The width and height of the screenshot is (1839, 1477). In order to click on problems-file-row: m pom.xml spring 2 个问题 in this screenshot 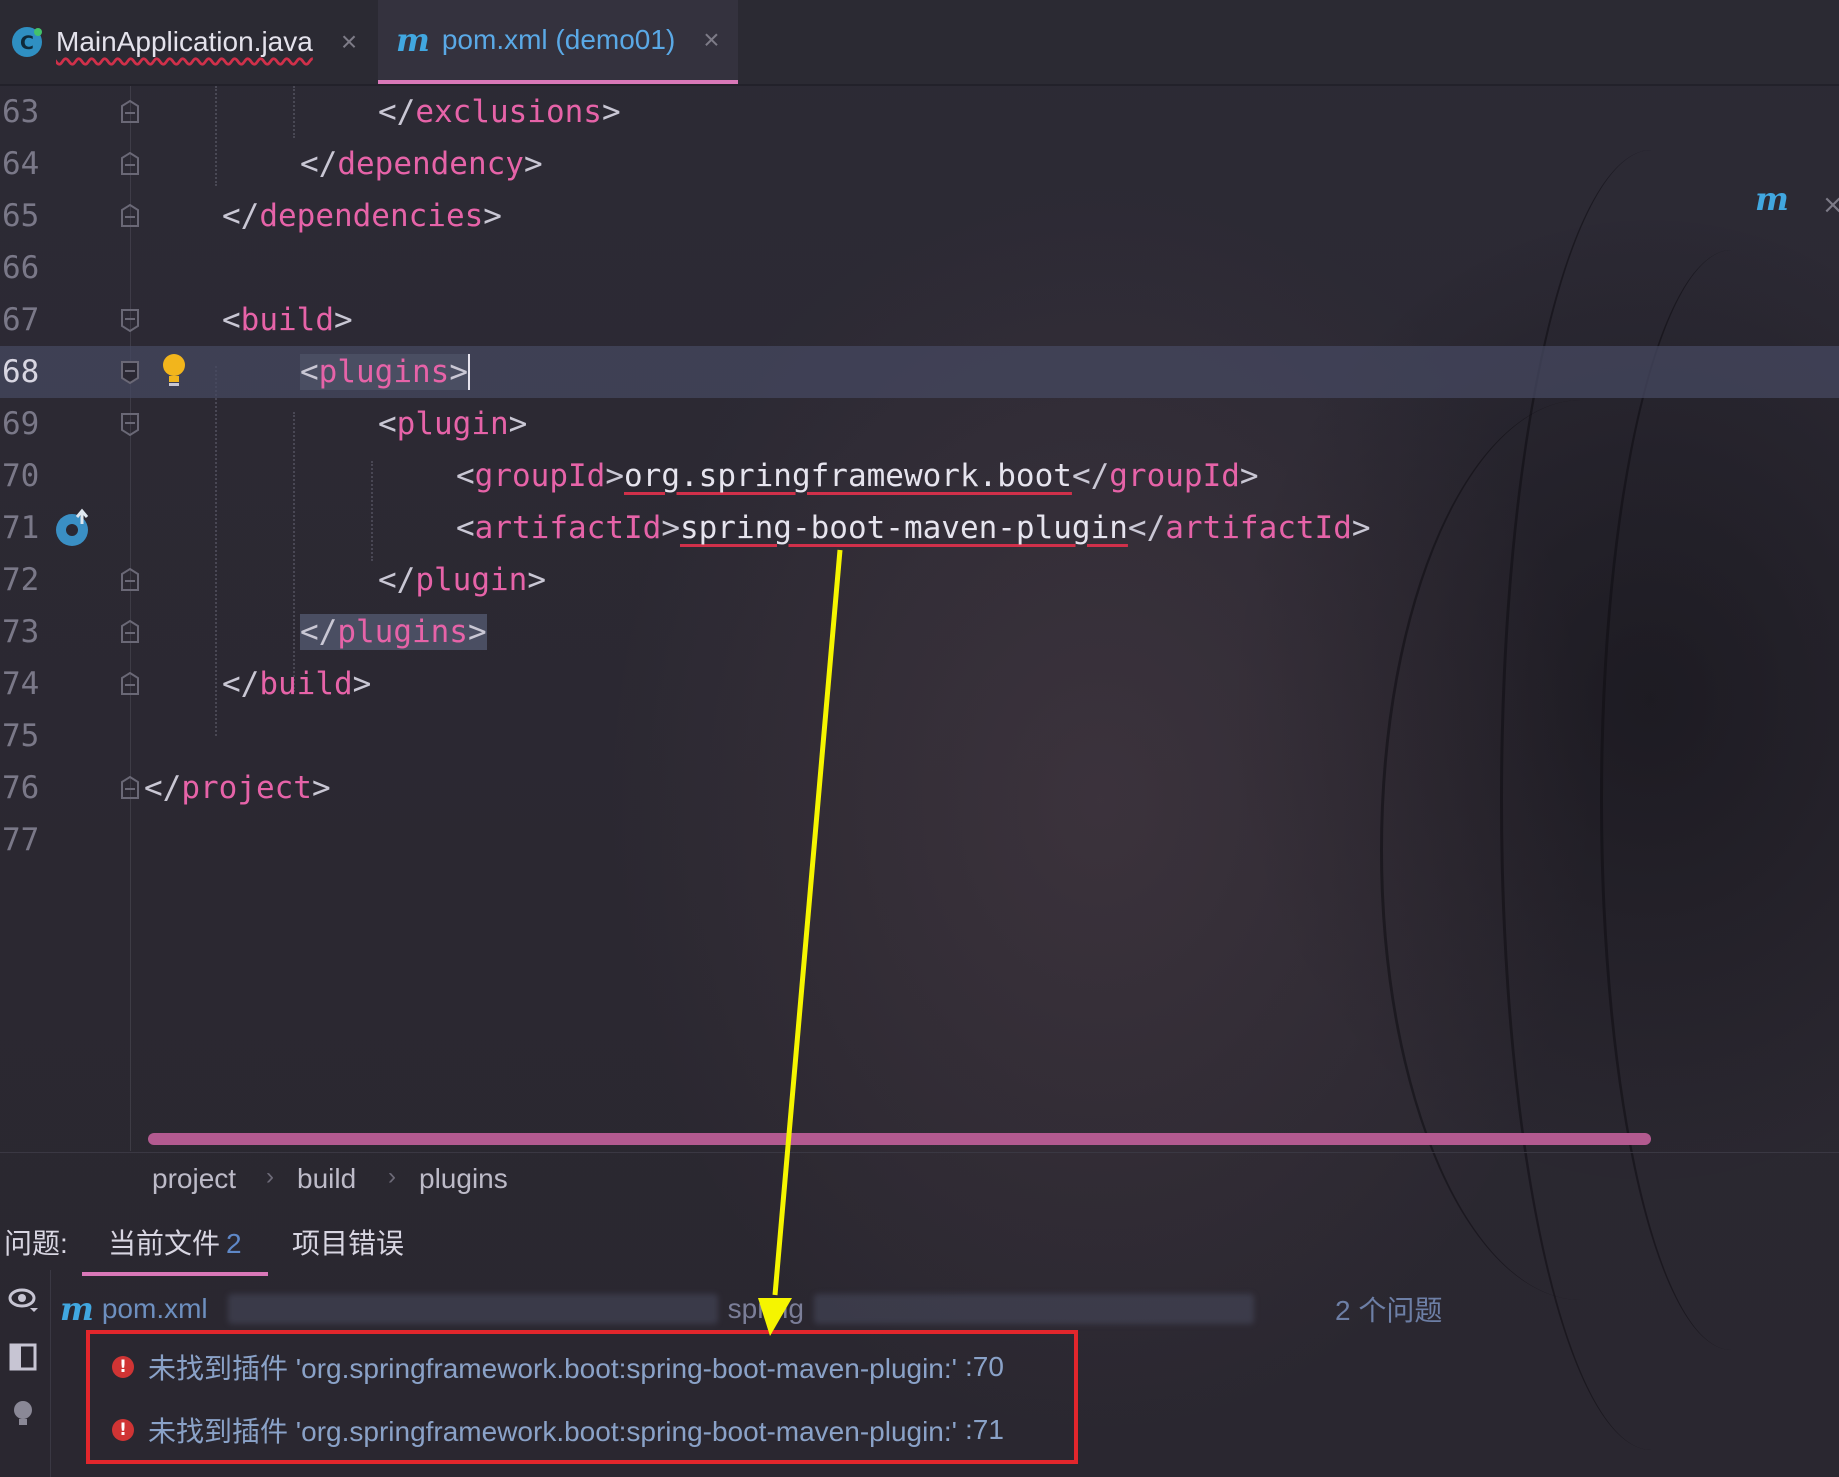, I will do `click(760, 1309)`.